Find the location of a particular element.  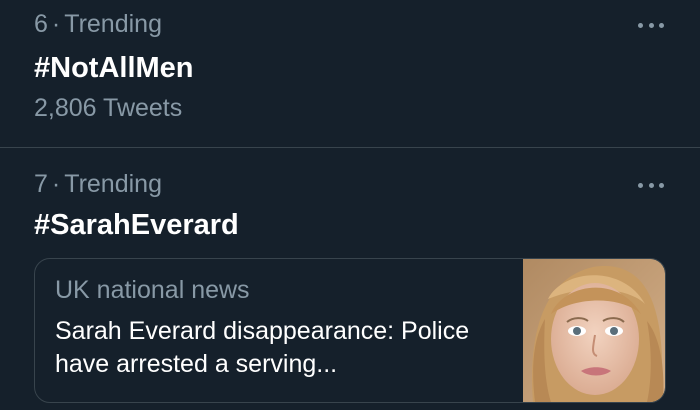

trend-meta: 7 · Trending is located at coordinates (98, 184).